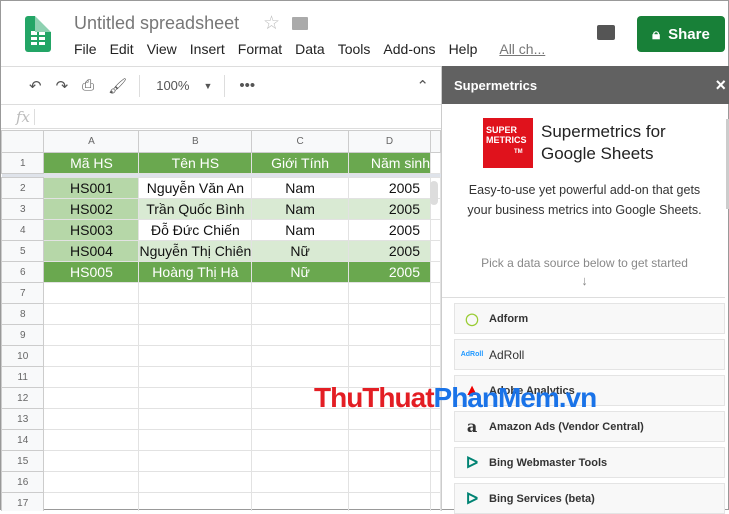  I want to click on cell: Nguyễn Thị Chiên, so click(195, 251).